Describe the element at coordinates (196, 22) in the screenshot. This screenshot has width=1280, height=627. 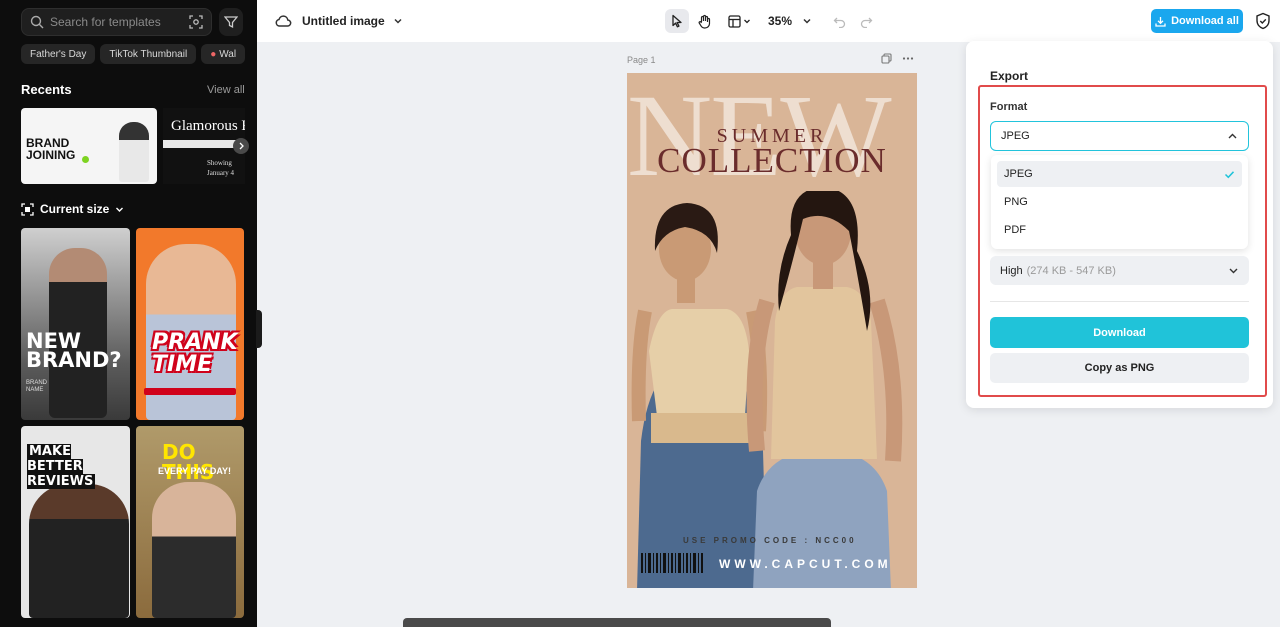
I see `image-search-icon` at that location.